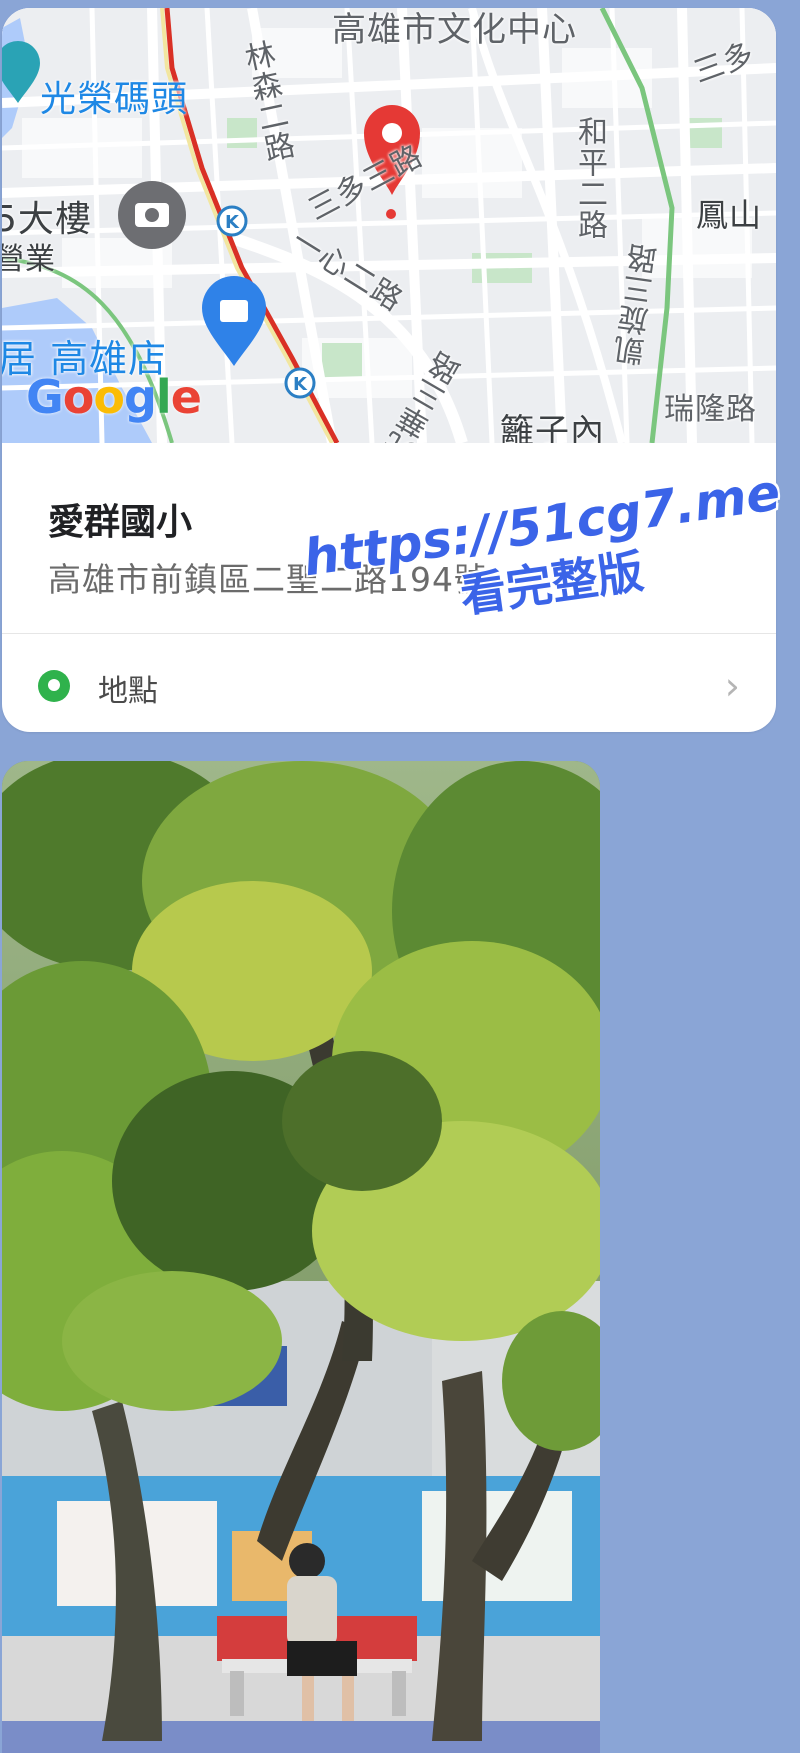 The width and height of the screenshot is (800, 1753). What do you see at coordinates (389, 683) in the screenshot?
I see `location-footer: 地點 ›` at bounding box center [389, 683].